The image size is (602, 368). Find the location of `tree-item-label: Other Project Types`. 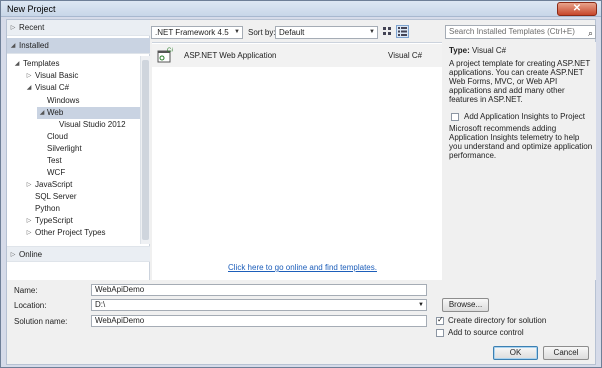

tree-item-label: Other Project Types is located at coordinates (70, 232).